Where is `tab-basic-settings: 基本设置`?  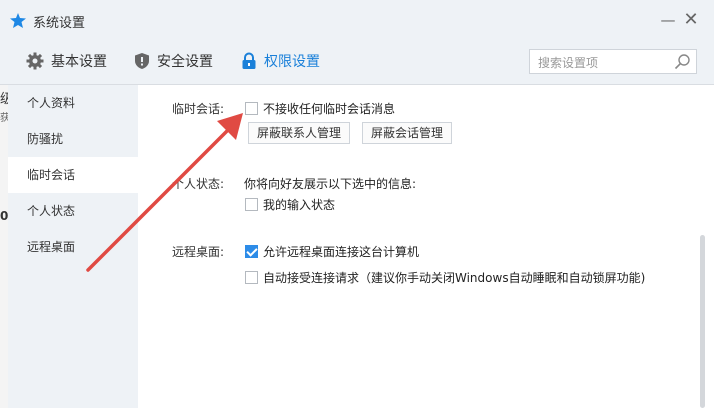 tab-basic-settings: 基本设置 is located at coordinates (66, 61).